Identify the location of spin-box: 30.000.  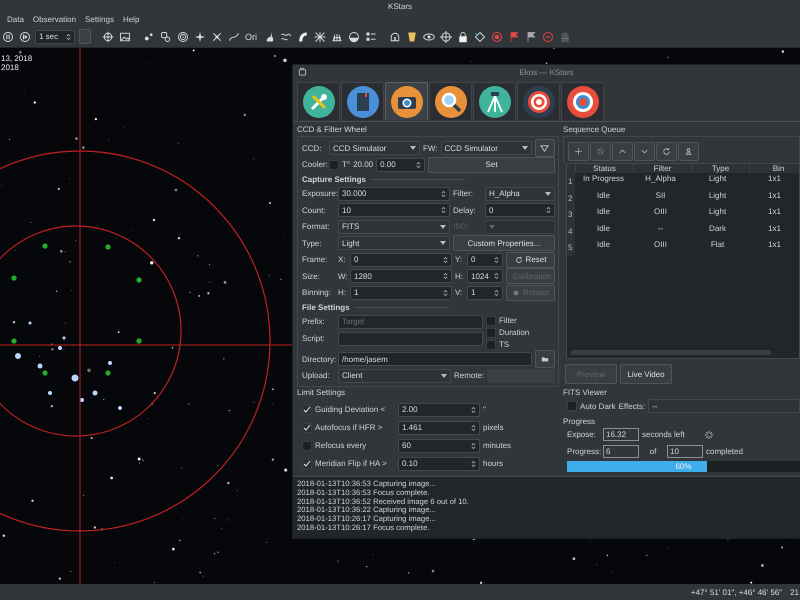
(394, 193).